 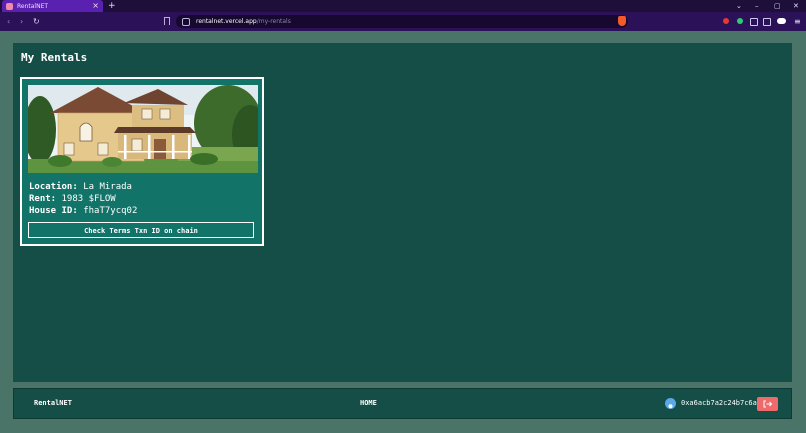 What do you see at coordinates (402, 403) in the screenshot?
I see `footer: RentalNET HOME 0xa6acb7a2c24b7c6a` at bounding box center [402, 403].